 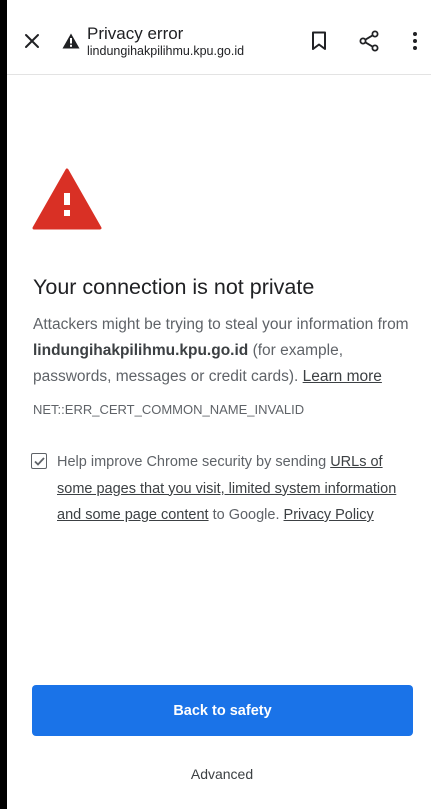 I want to click on privacy-policy-link: Privacy Policy, so click(x=329, y=515).